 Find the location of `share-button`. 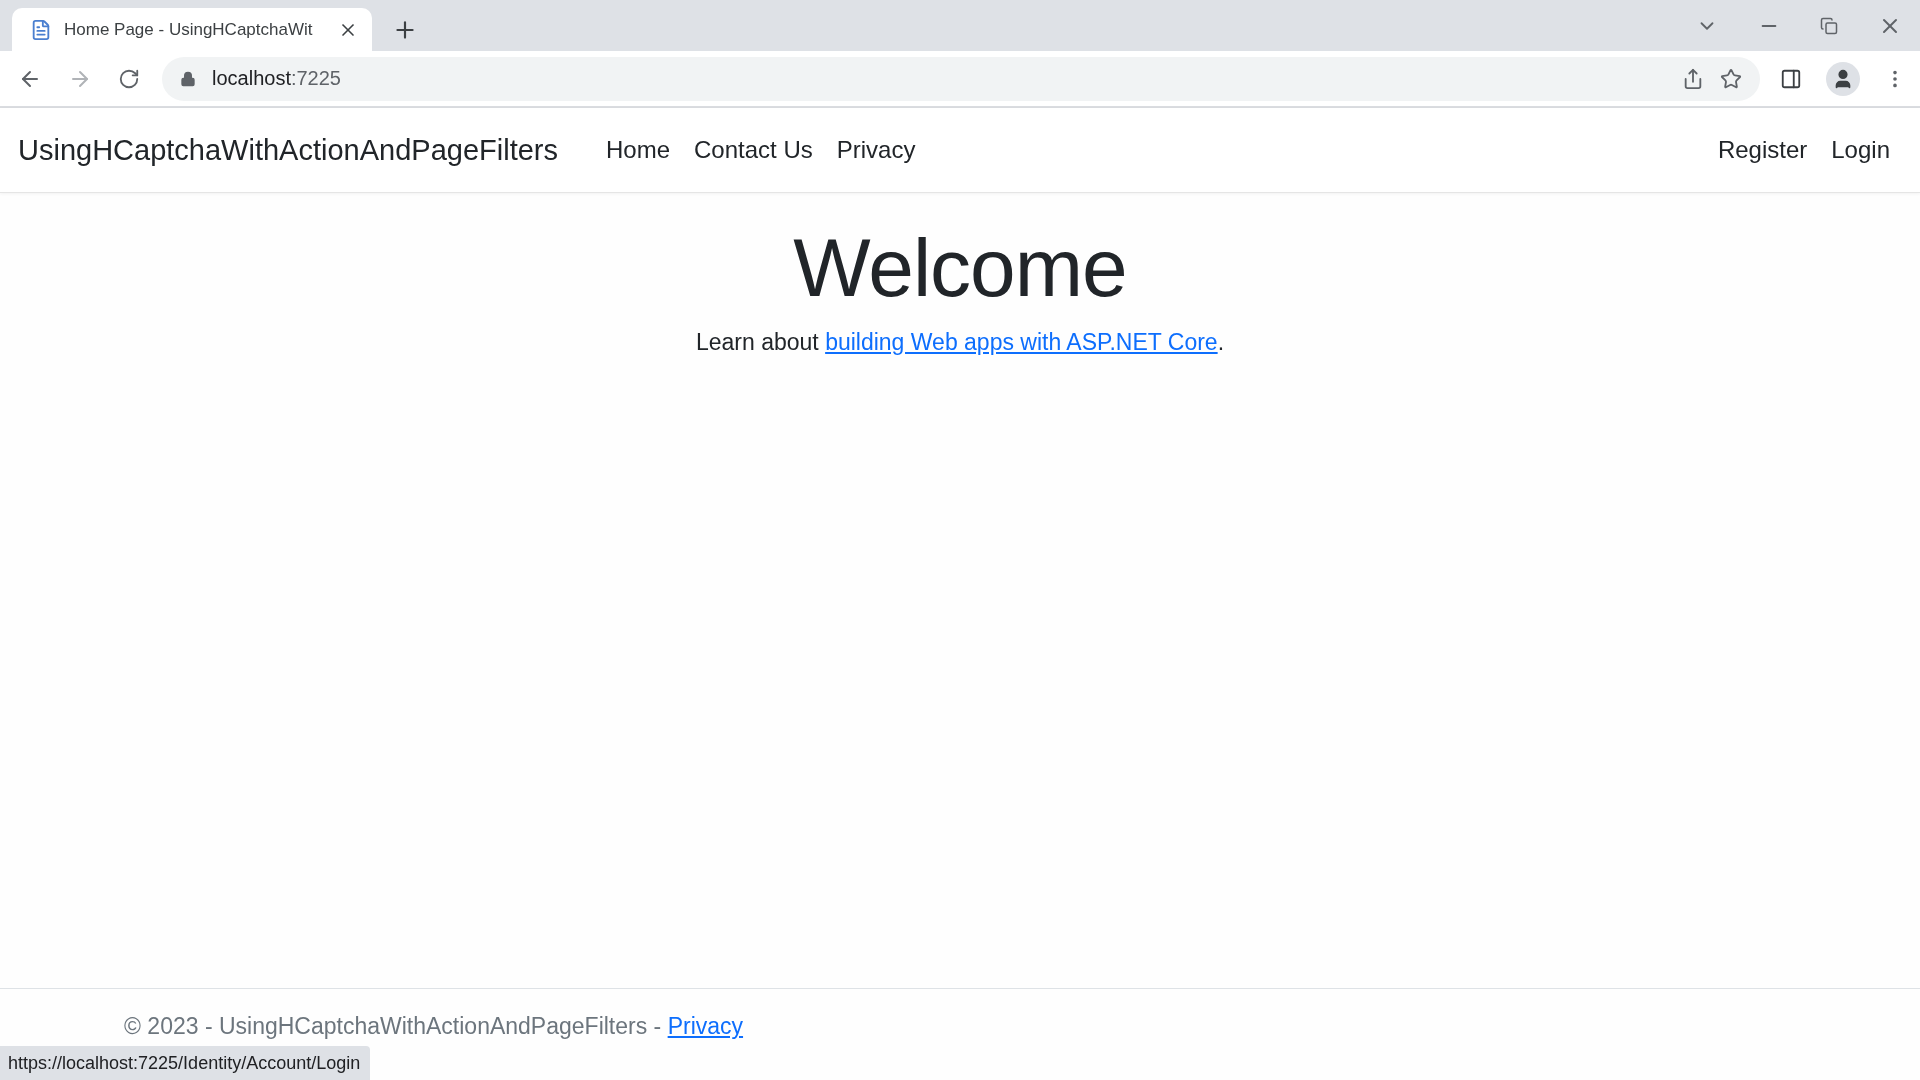

share-button is located at coordinates (1693, 78).